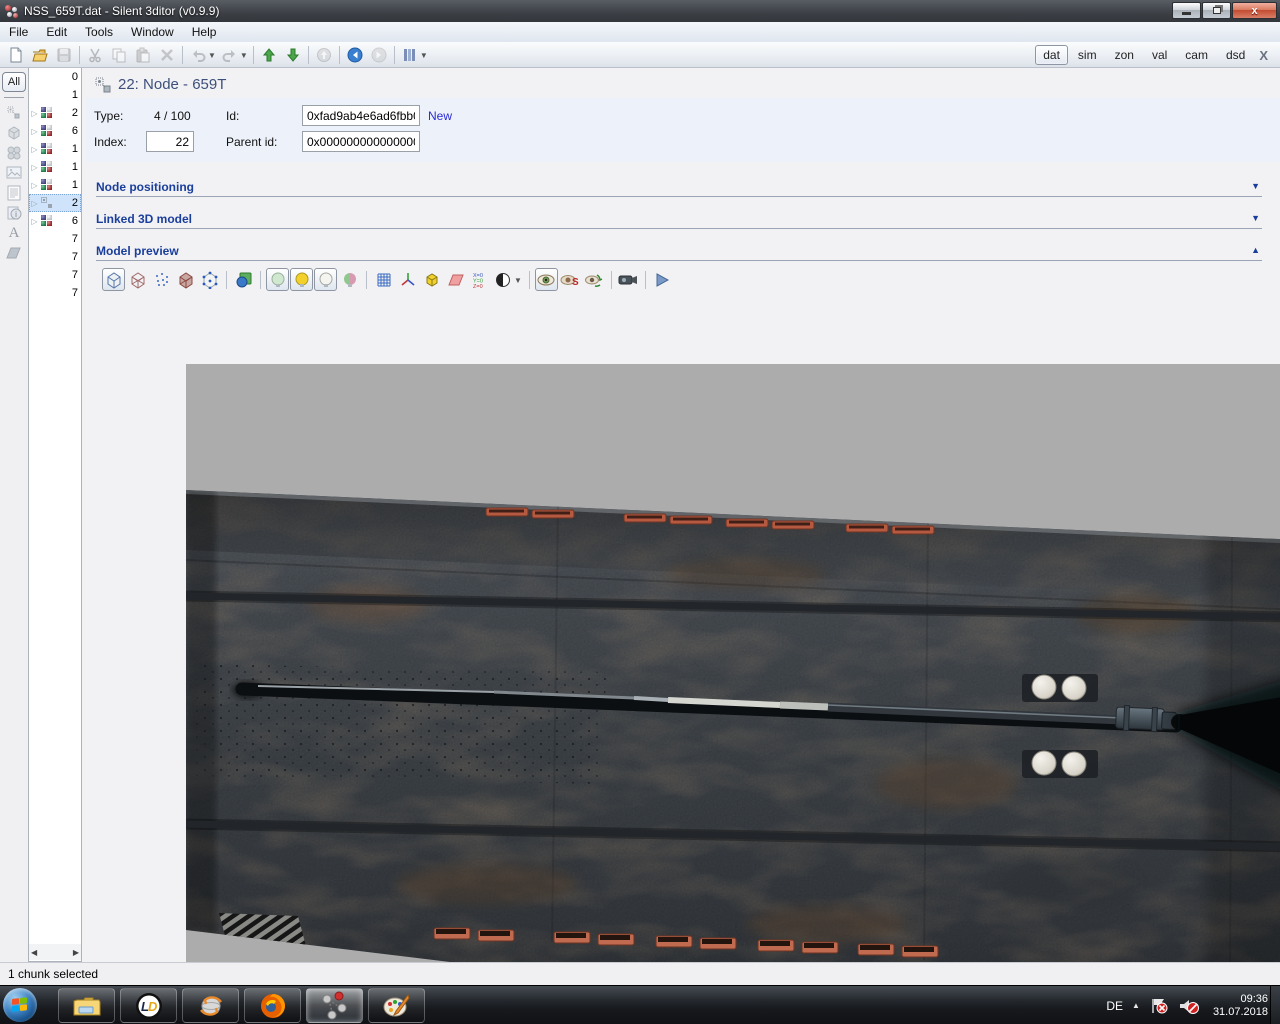  I want to click on back-icon, so click(355, 55).